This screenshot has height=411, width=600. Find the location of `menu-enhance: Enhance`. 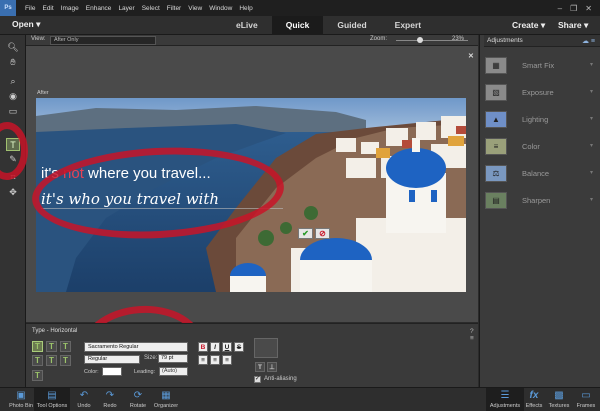

menu-enhance: Enhance is located at coordinates (99, 8).